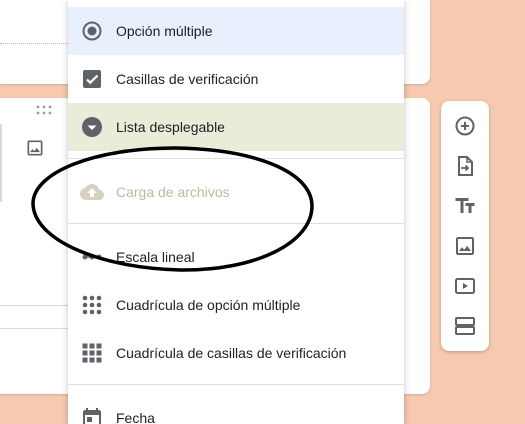  I want to click on checkbox-grid-icon, so click(92, 353).